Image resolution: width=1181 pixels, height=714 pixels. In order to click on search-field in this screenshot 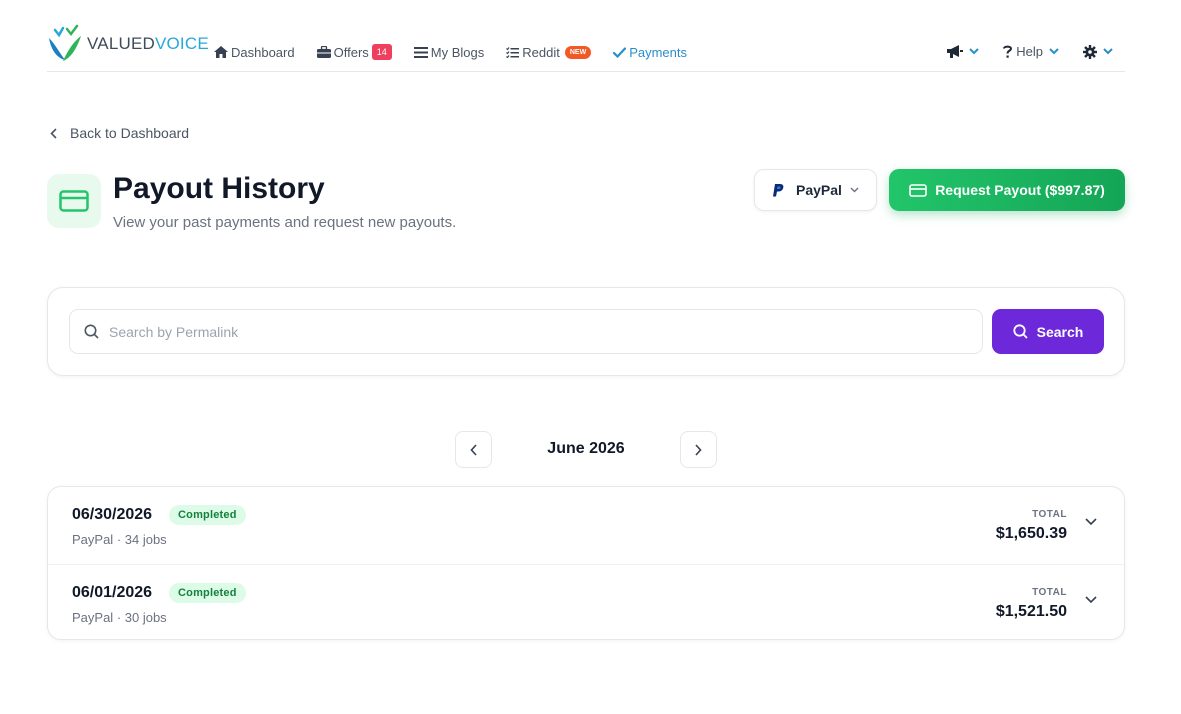, I will do `click(526, 331)`.